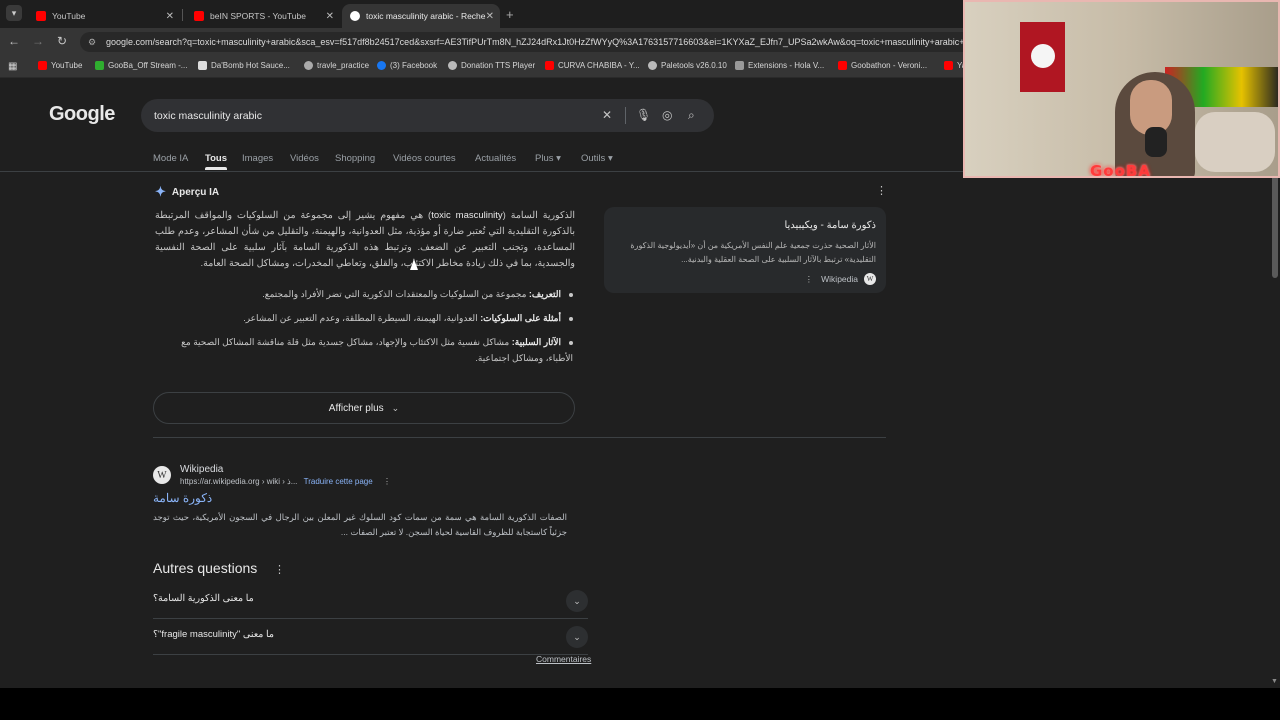 The image size is (1280, 720). Describe the element at coordinates (93, 42) in the screenshot. I see `site-info-icon: ⚙` at that location.